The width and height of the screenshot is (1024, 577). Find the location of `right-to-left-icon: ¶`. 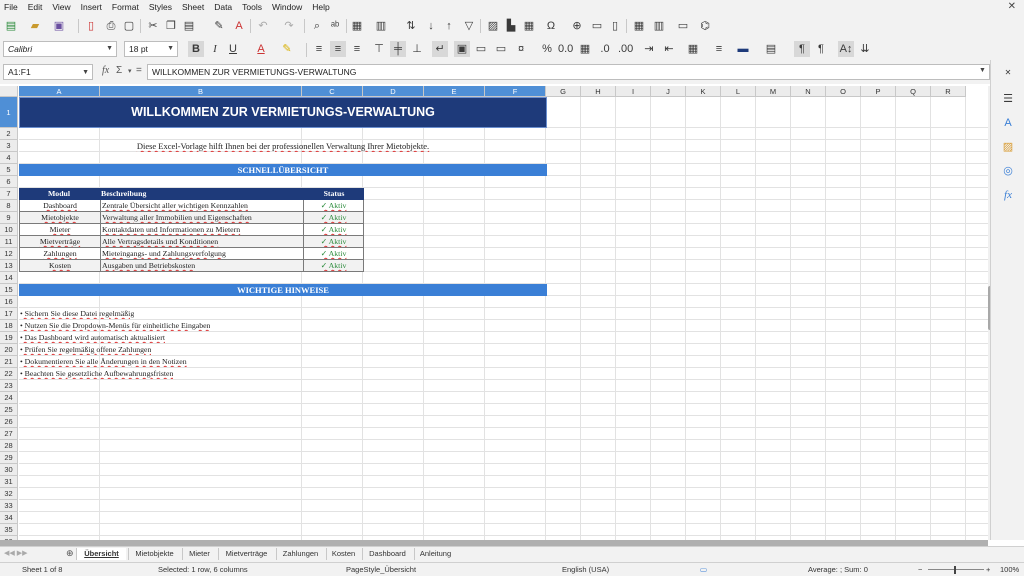

right-to-left-icon: ¶ is located at coordinates (821, 49).